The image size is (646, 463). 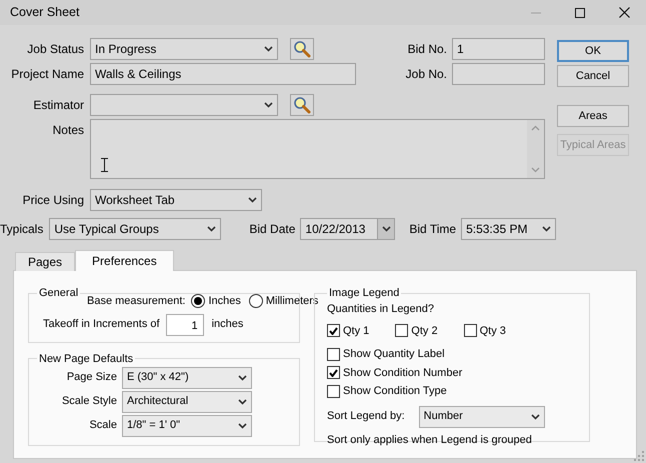 What do you see at coordinates (187, 425) in the screenshot?
I see `dropdown: 1/8" = 1' 0"` at bounding box center [187, 425].